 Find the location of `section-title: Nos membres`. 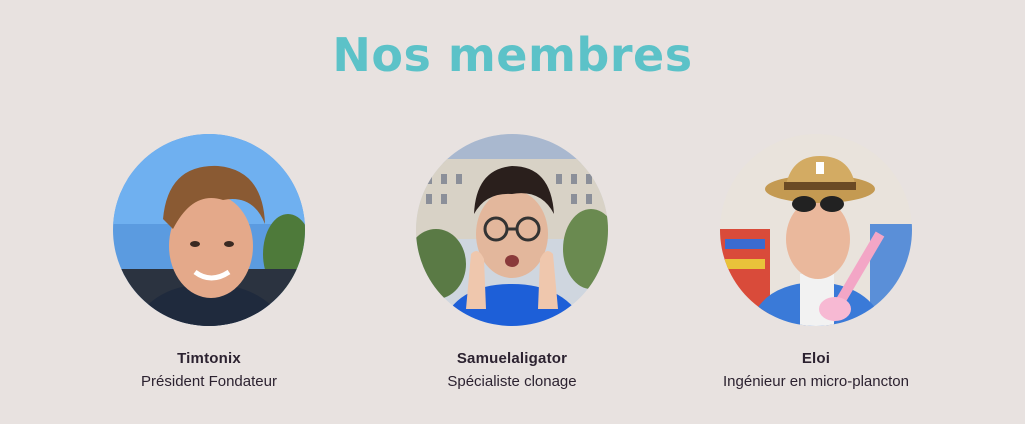

section-title: Nos membres is located at coordinates (512, 55).